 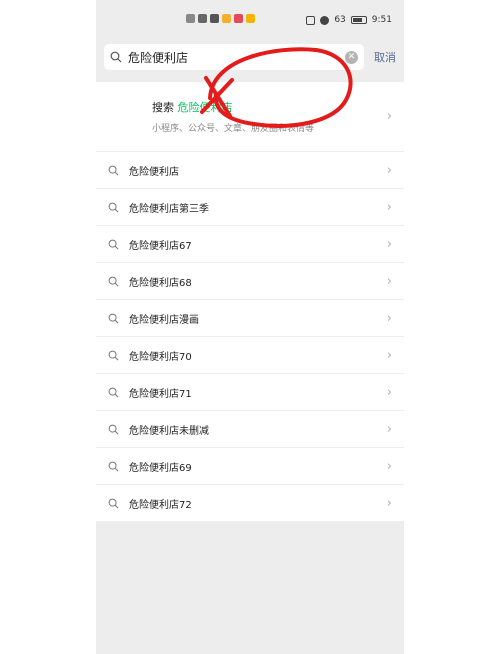 I want to click on search-bar: ✕ 取消, so click(x=250, y=57).